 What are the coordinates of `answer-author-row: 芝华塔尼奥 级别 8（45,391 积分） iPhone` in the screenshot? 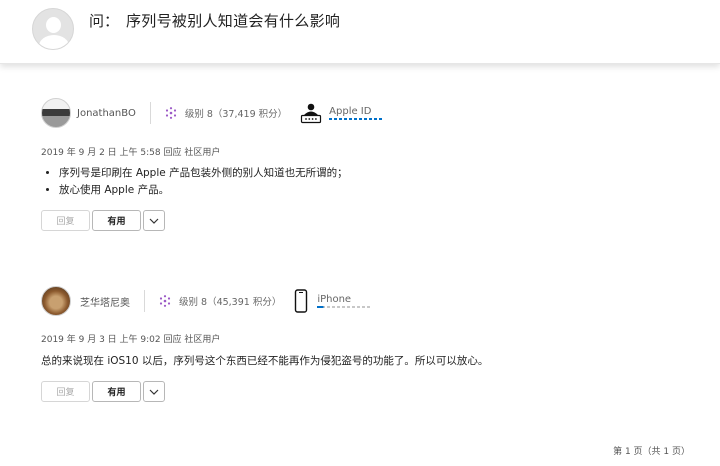 It's located at (206, 301).